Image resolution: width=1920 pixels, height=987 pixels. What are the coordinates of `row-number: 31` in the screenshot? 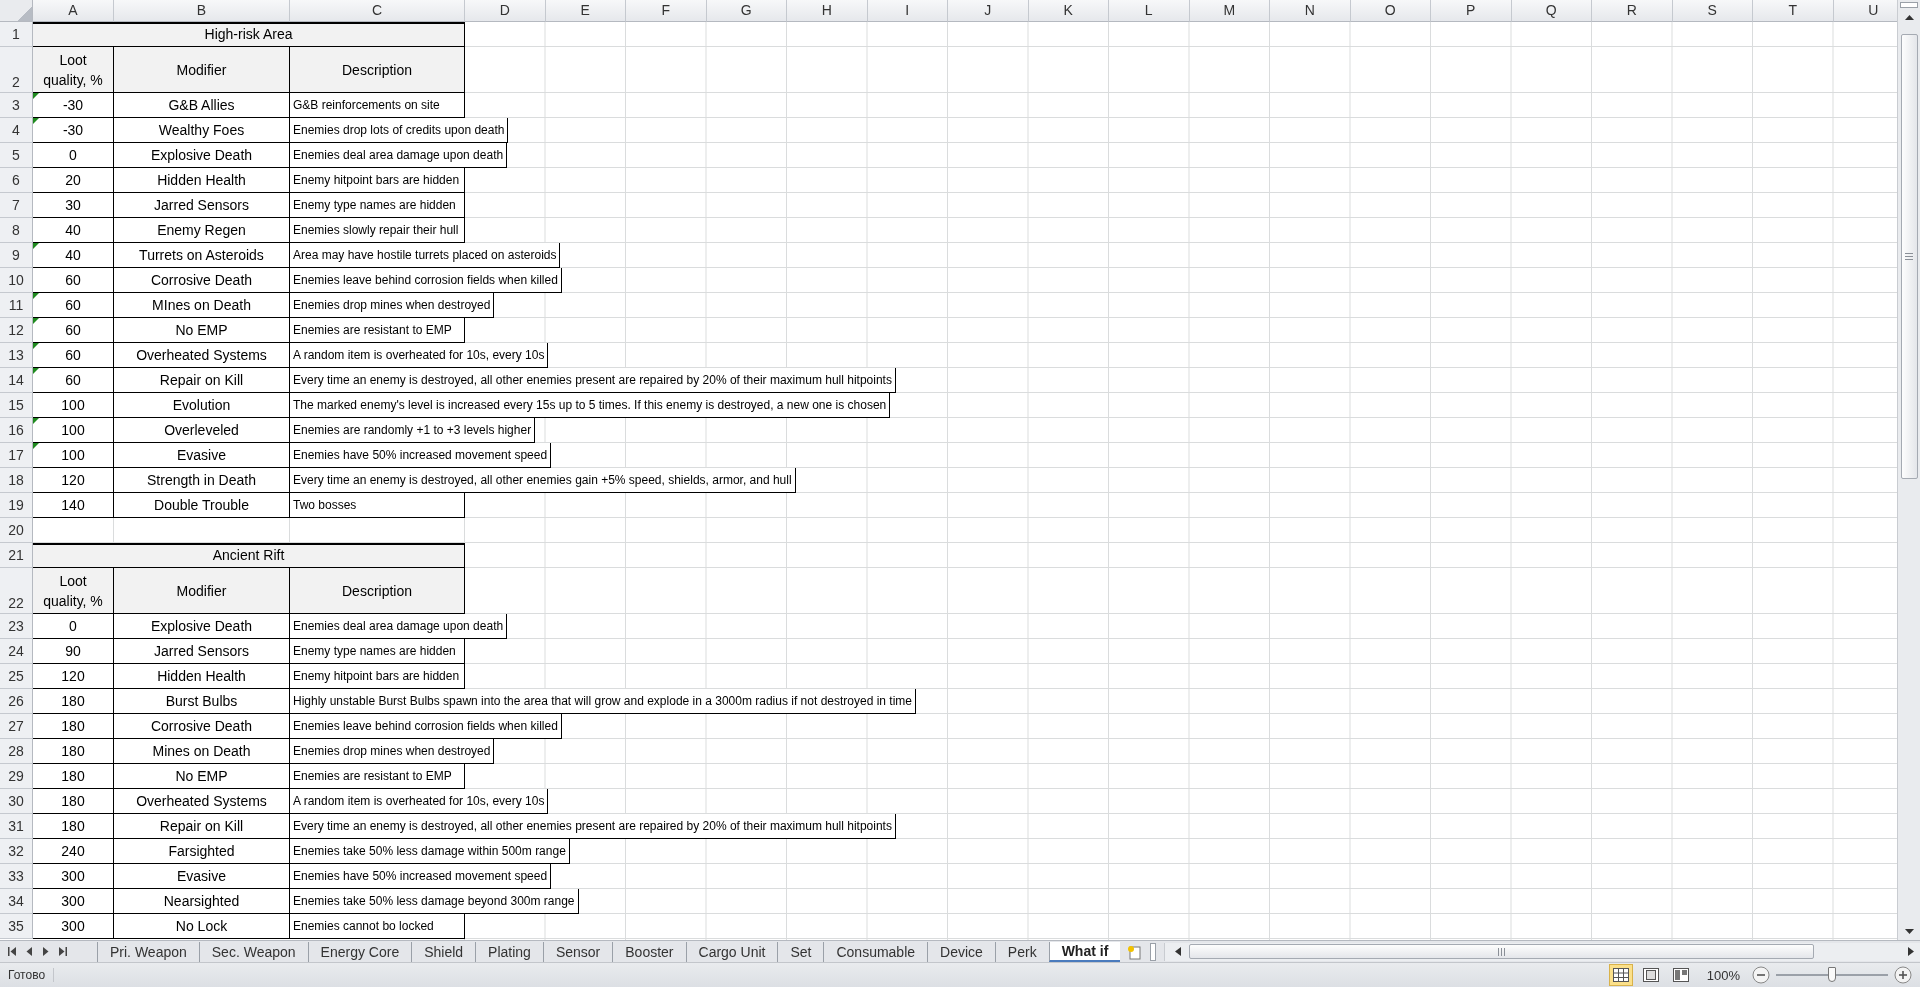 It's located at (16, 826).